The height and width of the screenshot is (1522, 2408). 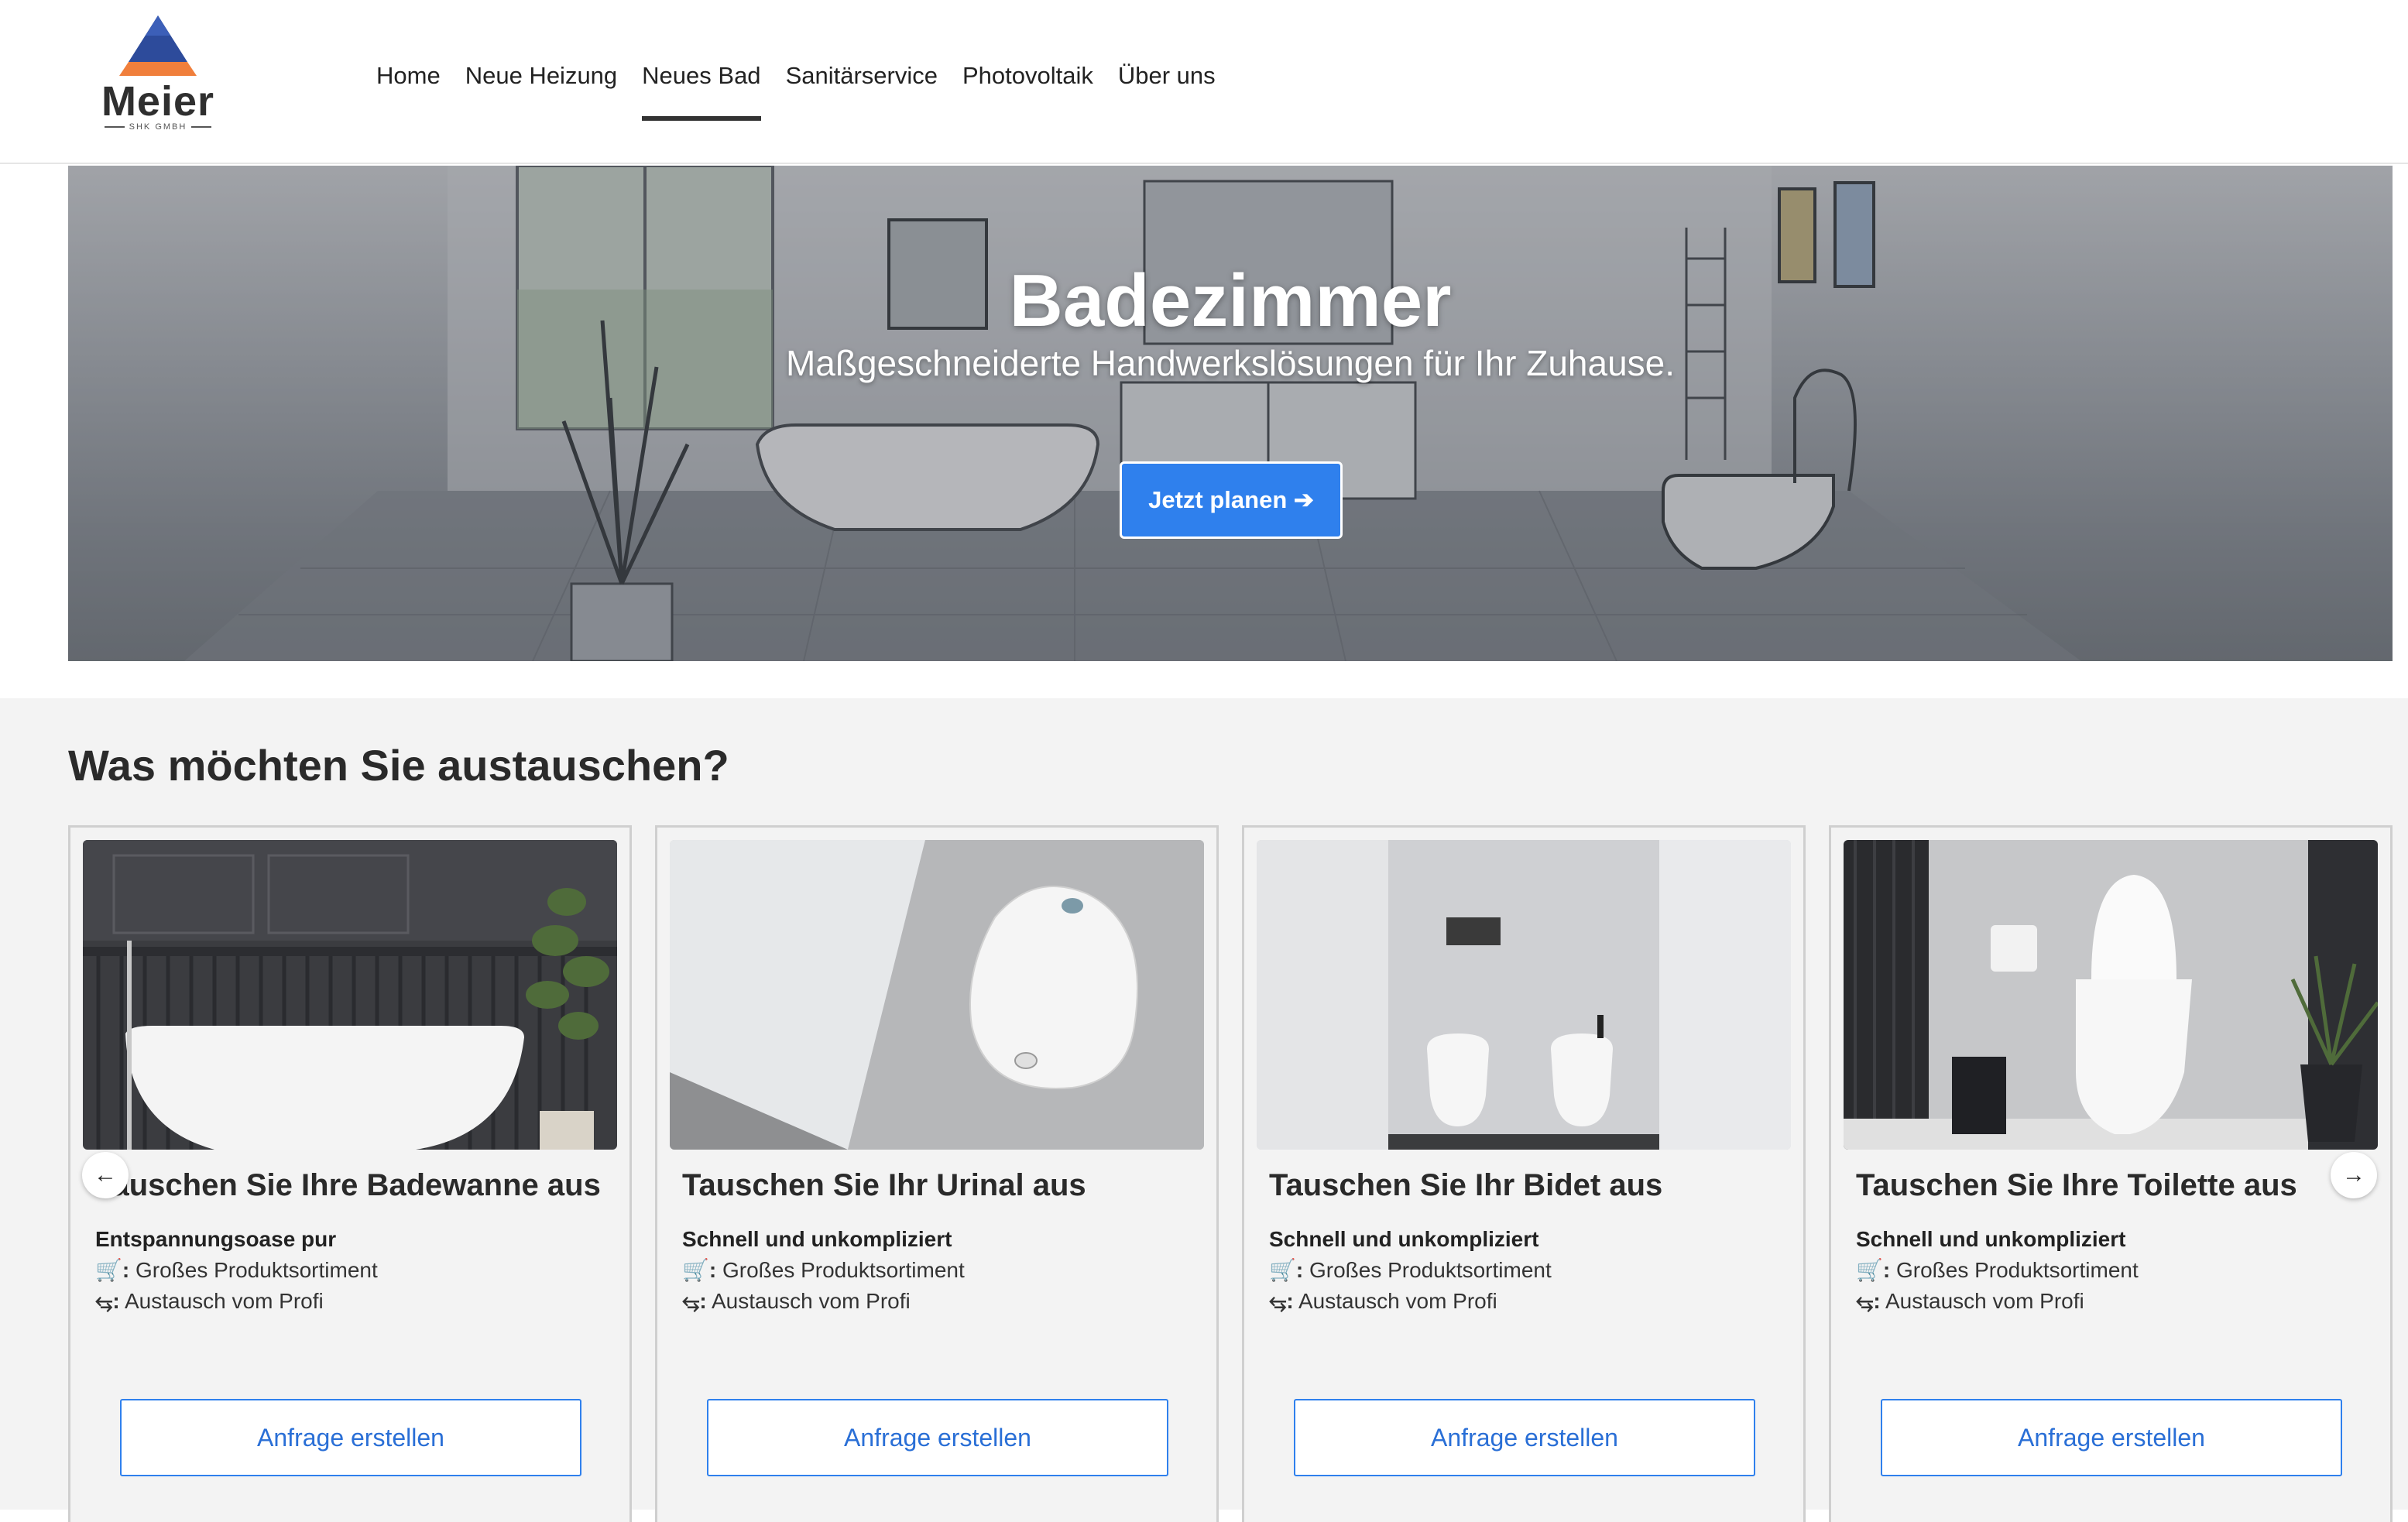 What do you see at coordinates (2111, 995) in the screenshot?
I see `toilet-image` at bounding box center [2111, 995].